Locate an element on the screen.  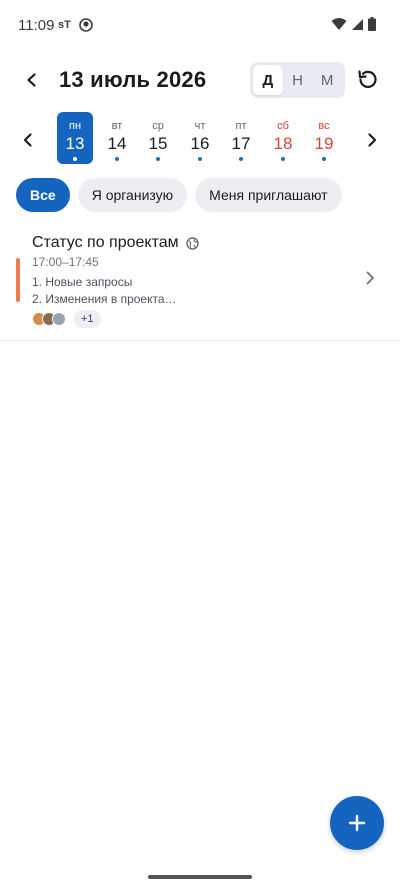
event-color-bar is located at coordinates (18, 280).